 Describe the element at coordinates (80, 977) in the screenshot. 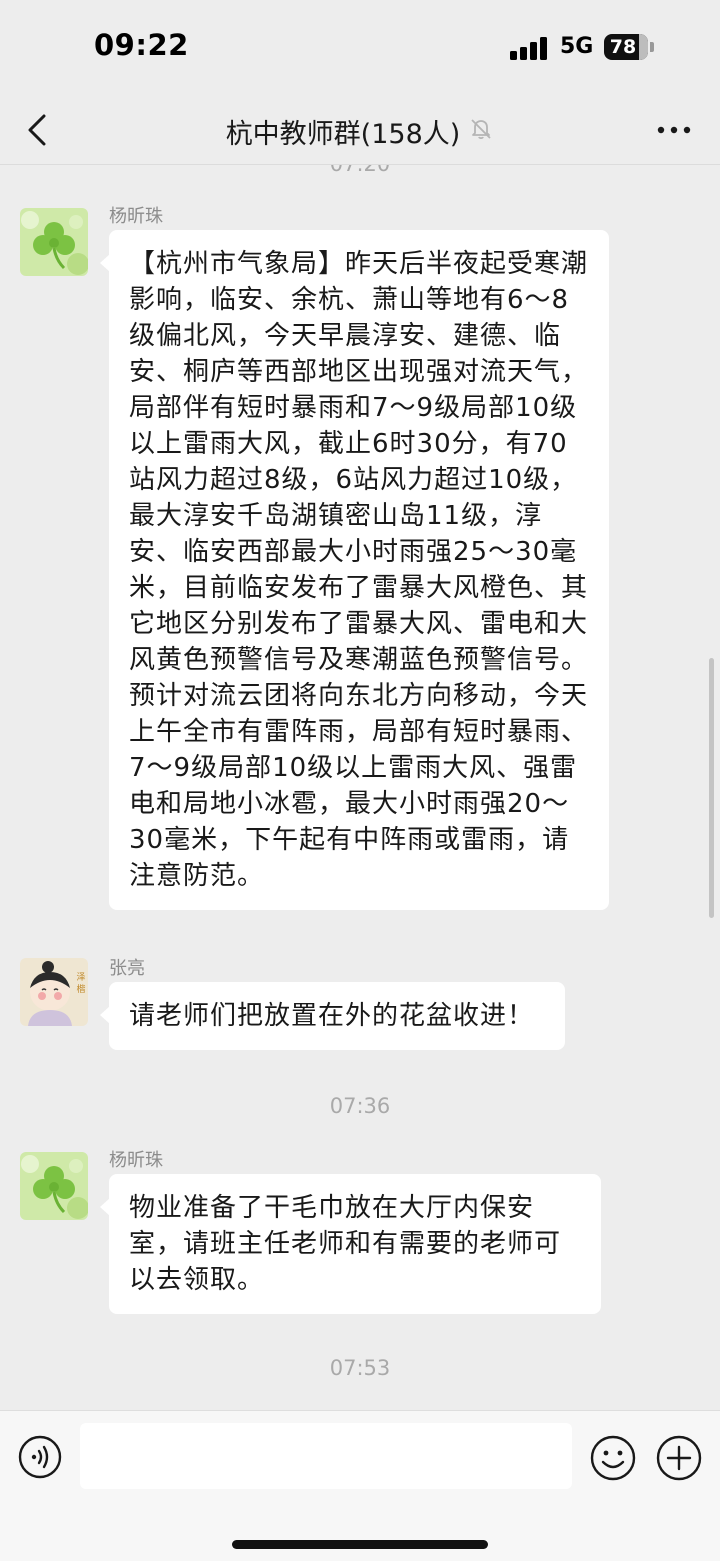

I see `avatar-stamp-char-1: 泽` at that location.